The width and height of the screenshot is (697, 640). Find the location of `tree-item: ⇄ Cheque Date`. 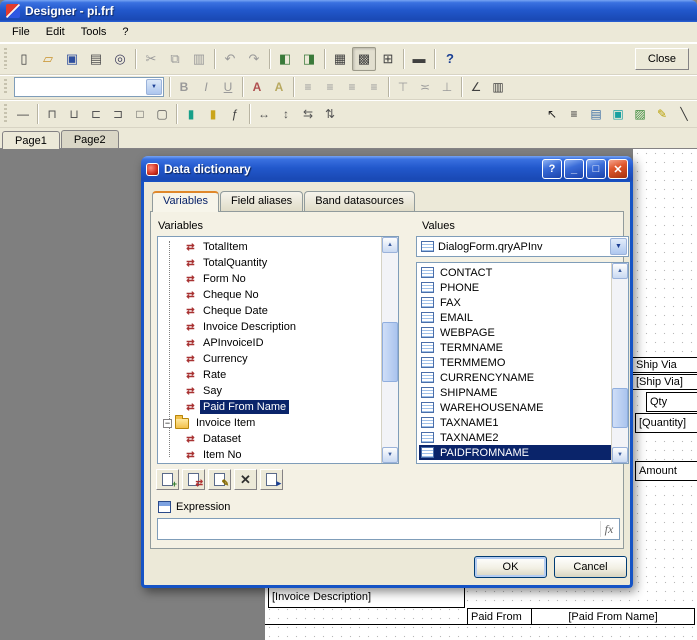

tree-item: ⇄ Cheque Date is located at coordinates (270, 311).